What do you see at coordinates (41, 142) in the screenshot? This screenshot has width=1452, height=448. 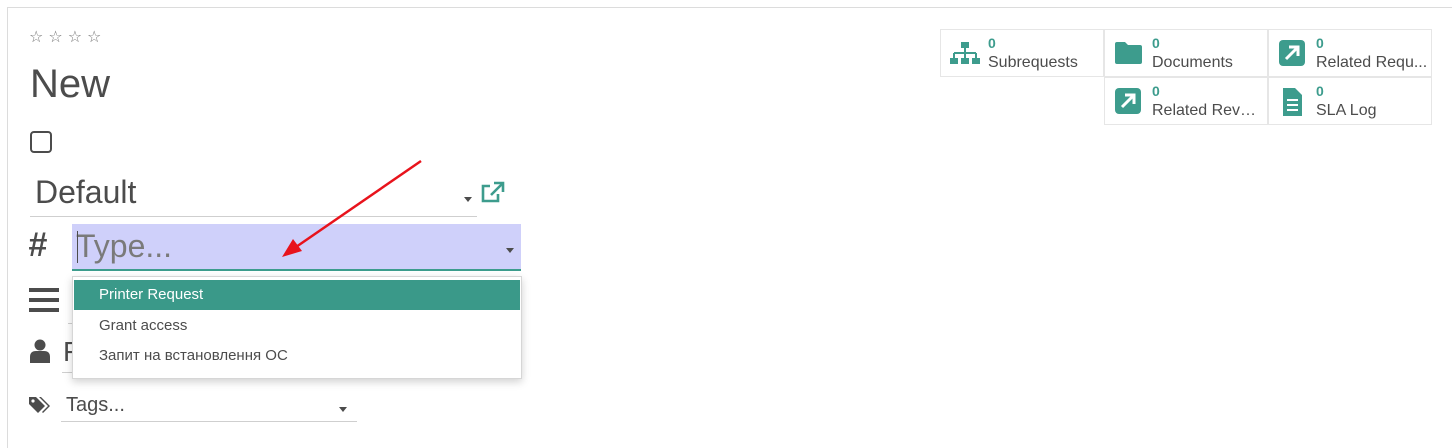 I see `checkbox` at bounding box center [41, 142].